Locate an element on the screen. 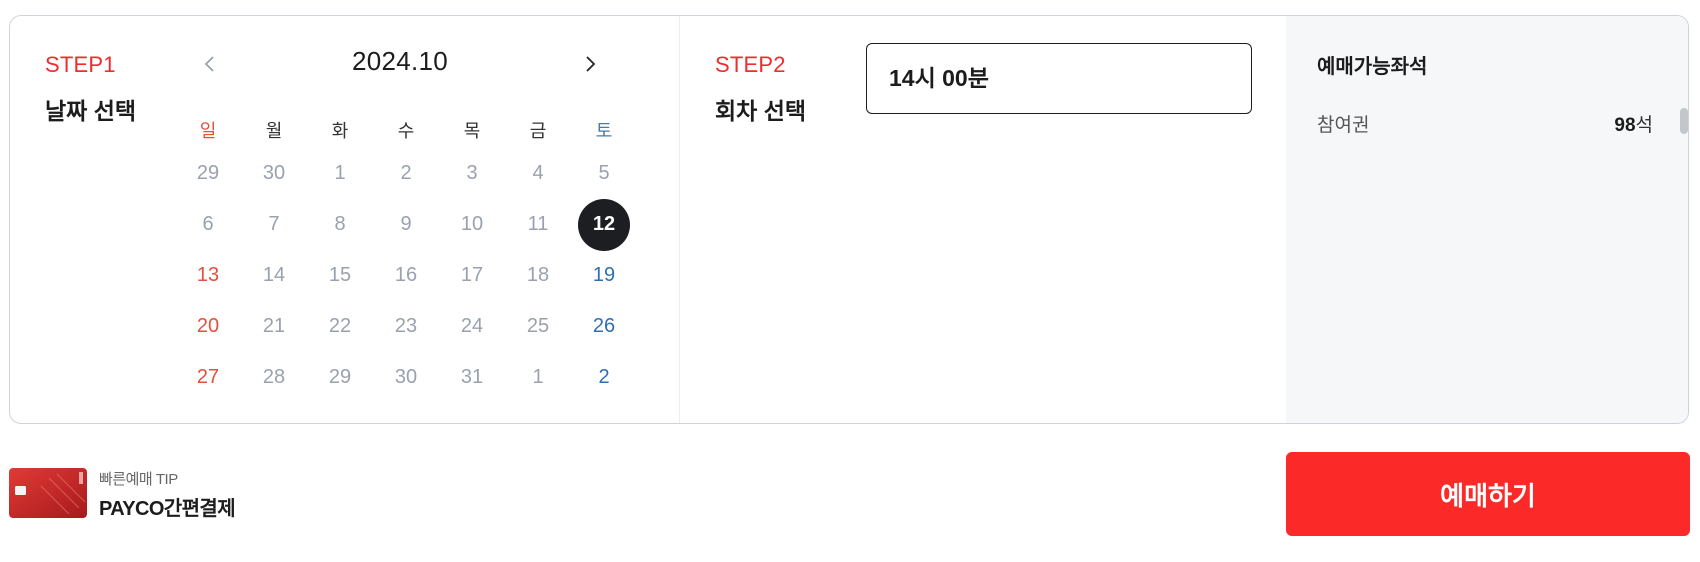  weekday-header: 일 월 화 수 목 금 토 is located at coordinates (406, 131).